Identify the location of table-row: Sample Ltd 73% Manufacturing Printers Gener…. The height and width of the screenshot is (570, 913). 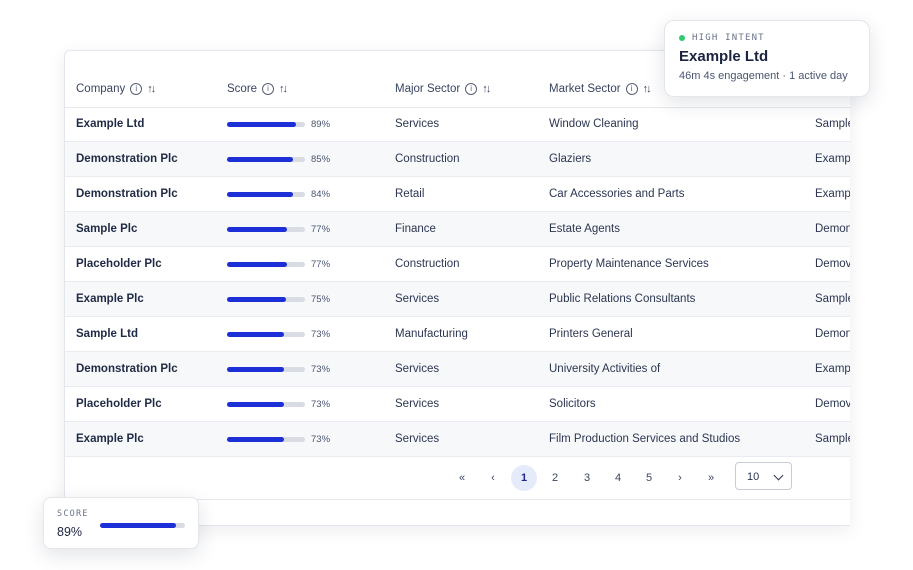
(457, 334).